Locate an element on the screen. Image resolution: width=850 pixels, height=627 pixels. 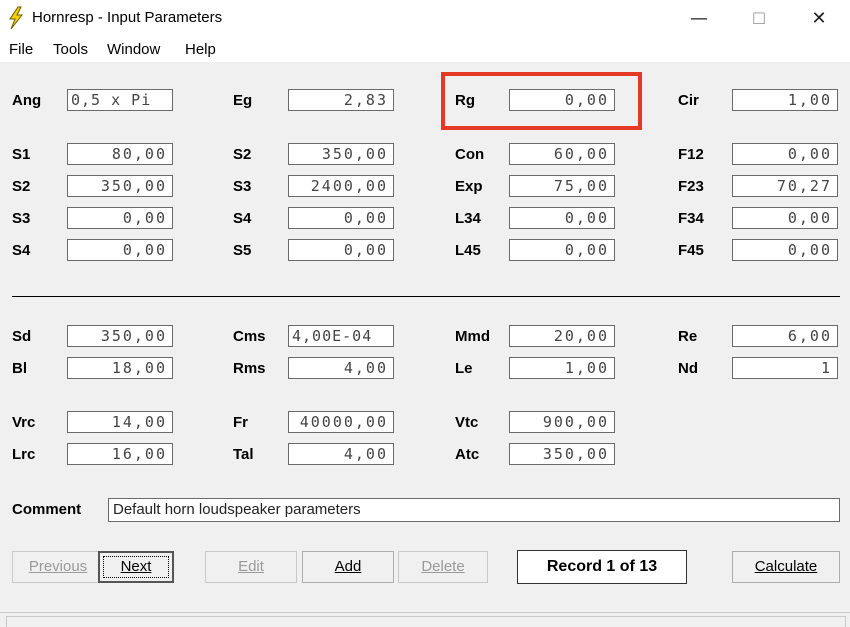
lightning-app-icon is located at coordinates (16, 18).